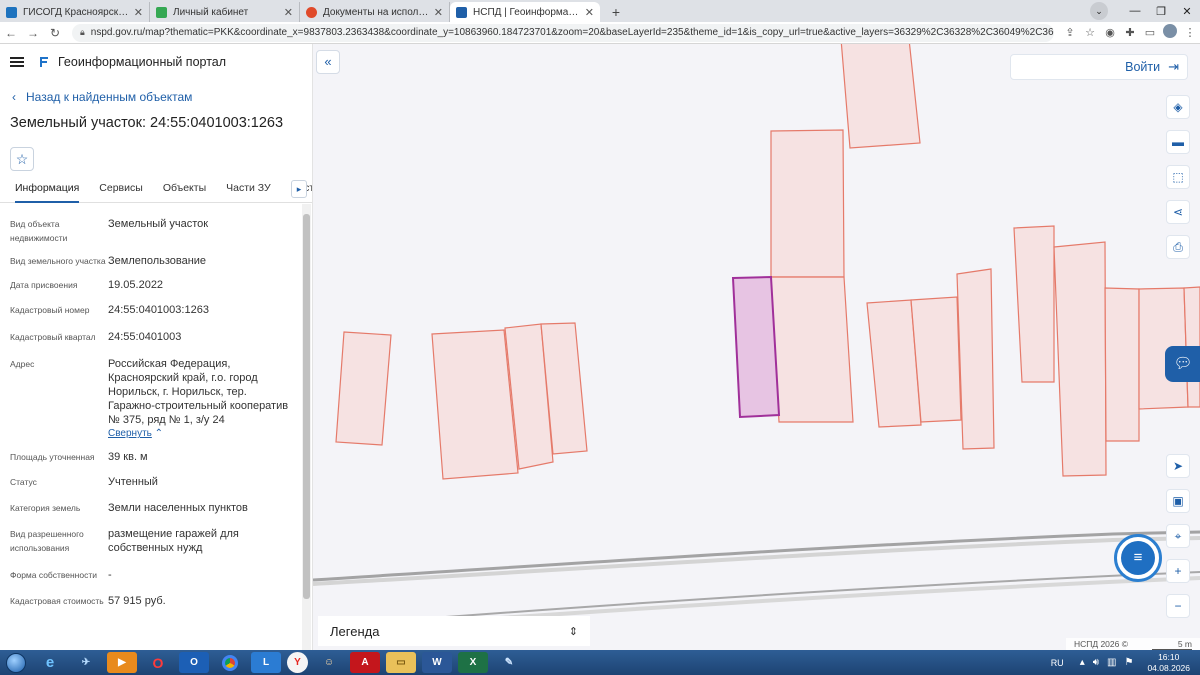 The width and height of the screenshot is (1200, 675). Describe the element at coordinates (365, 662) in the screenshot. I see `pdf-icon: A` at that location.